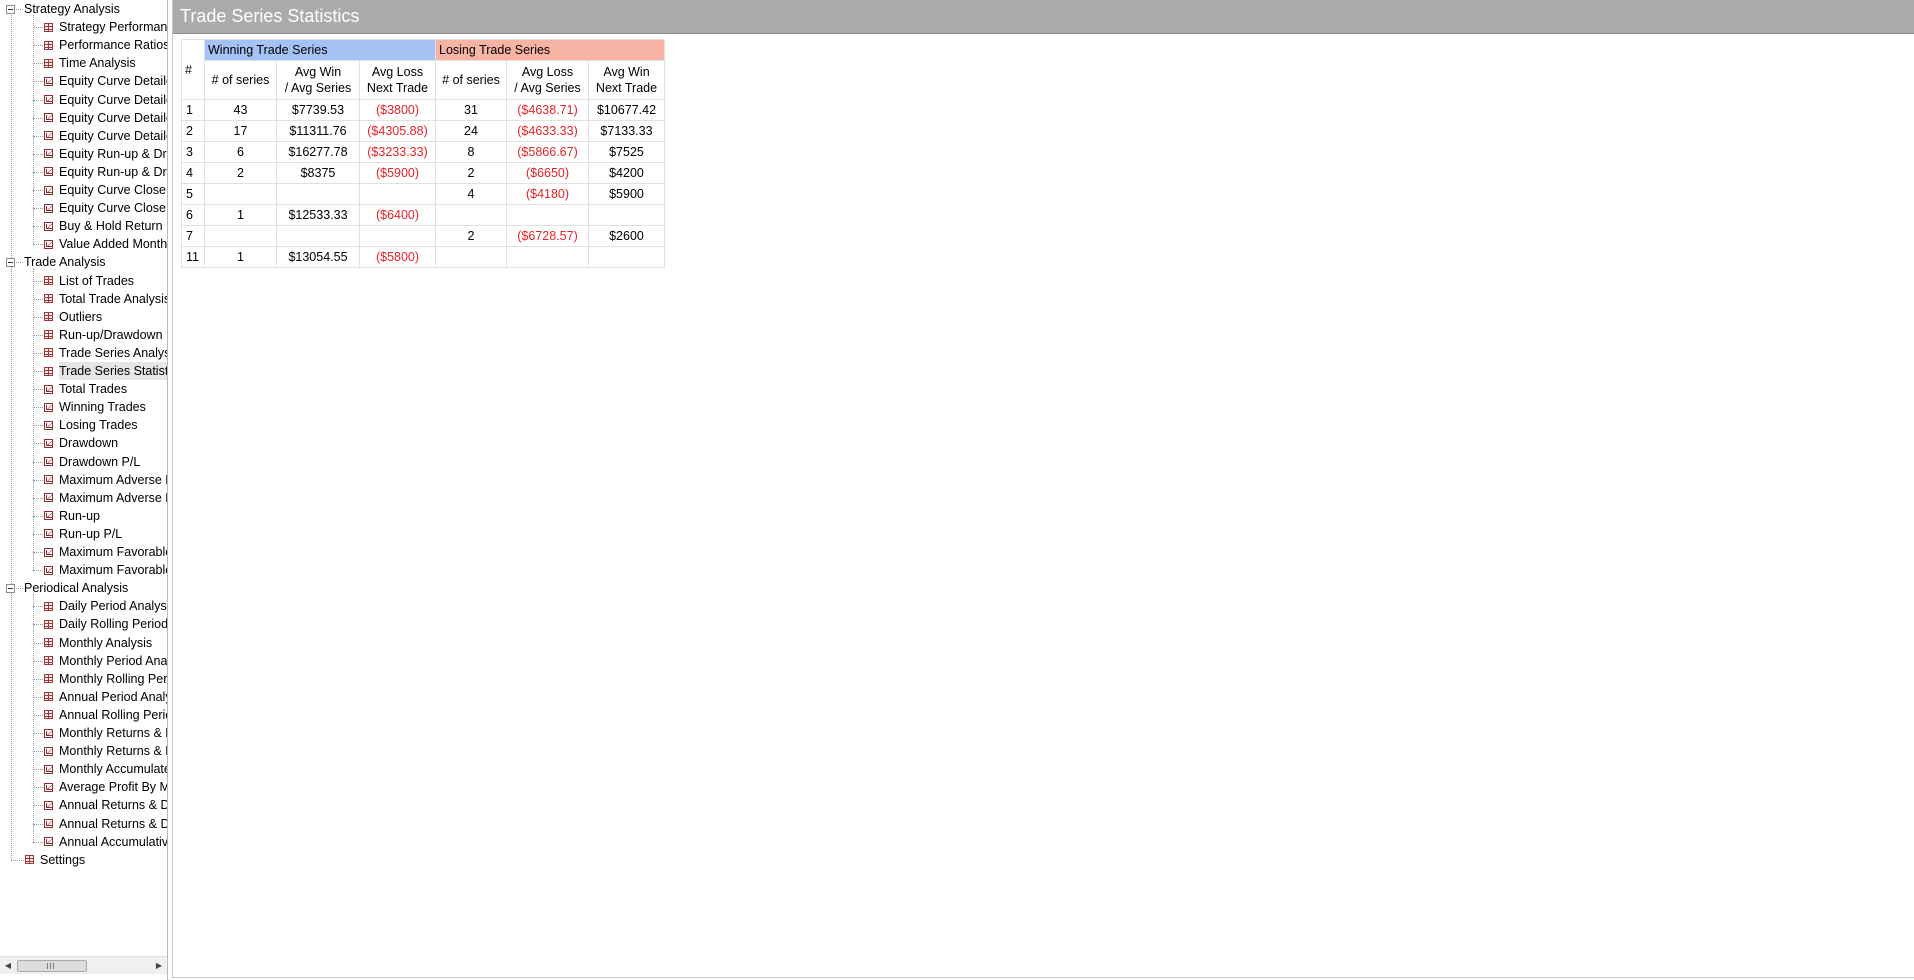  I want to click on table-row: 4 2 $8375 ($5900) 2 ($6650) $4200, so click(423, 173).